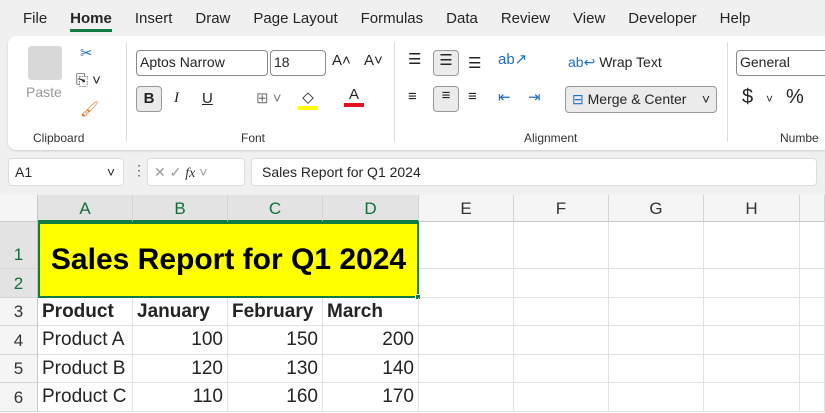 The height and width of the screenshot is (413, 825). I want to click on decrease-indent-icon: ⇤, so click(504, 97).